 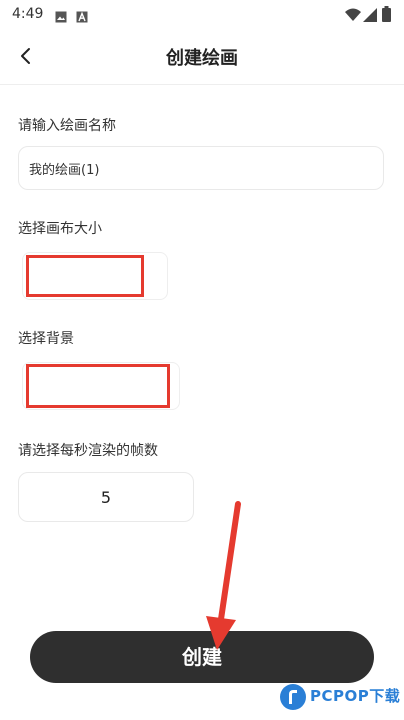 What do you see at coordinates (202, 15) in the screenshot?
I see `status-bar: 4:49` at bounding box center [202, 15].